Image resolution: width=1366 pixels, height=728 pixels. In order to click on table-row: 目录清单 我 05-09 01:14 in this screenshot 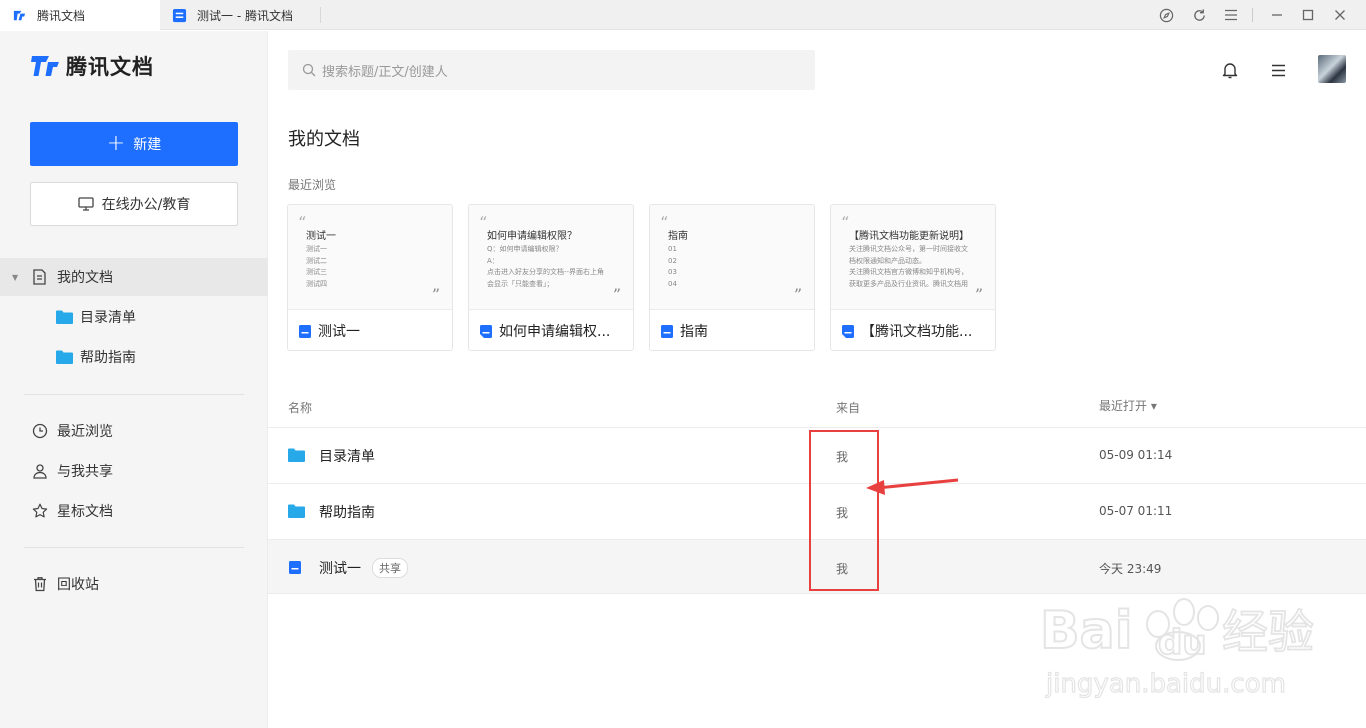, I will do `click(817, 454)`.